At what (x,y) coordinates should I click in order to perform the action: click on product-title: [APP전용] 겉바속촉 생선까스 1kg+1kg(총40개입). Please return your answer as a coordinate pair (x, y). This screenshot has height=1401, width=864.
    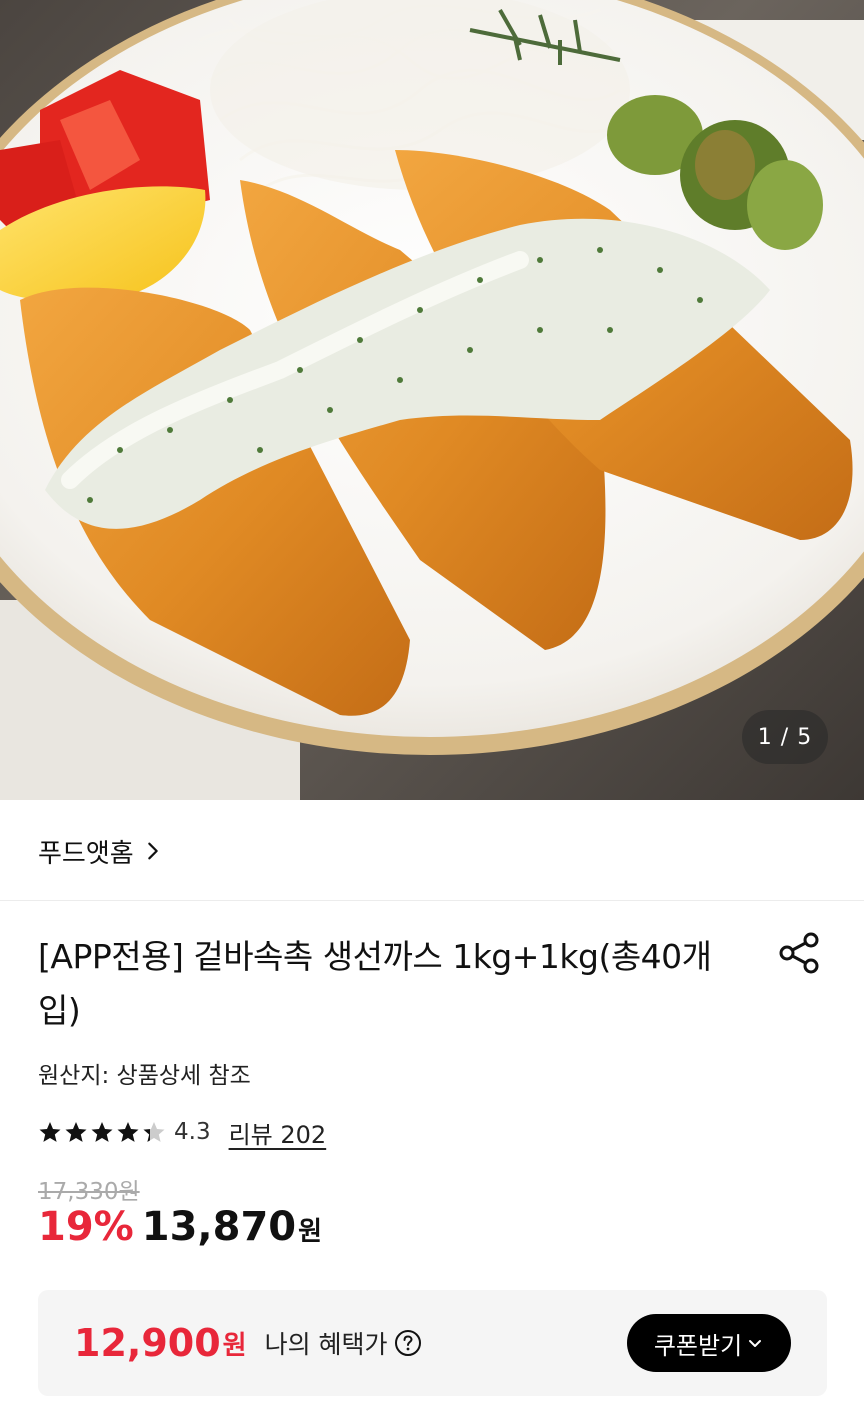
    Looking at the image, I should click on (375, 983).